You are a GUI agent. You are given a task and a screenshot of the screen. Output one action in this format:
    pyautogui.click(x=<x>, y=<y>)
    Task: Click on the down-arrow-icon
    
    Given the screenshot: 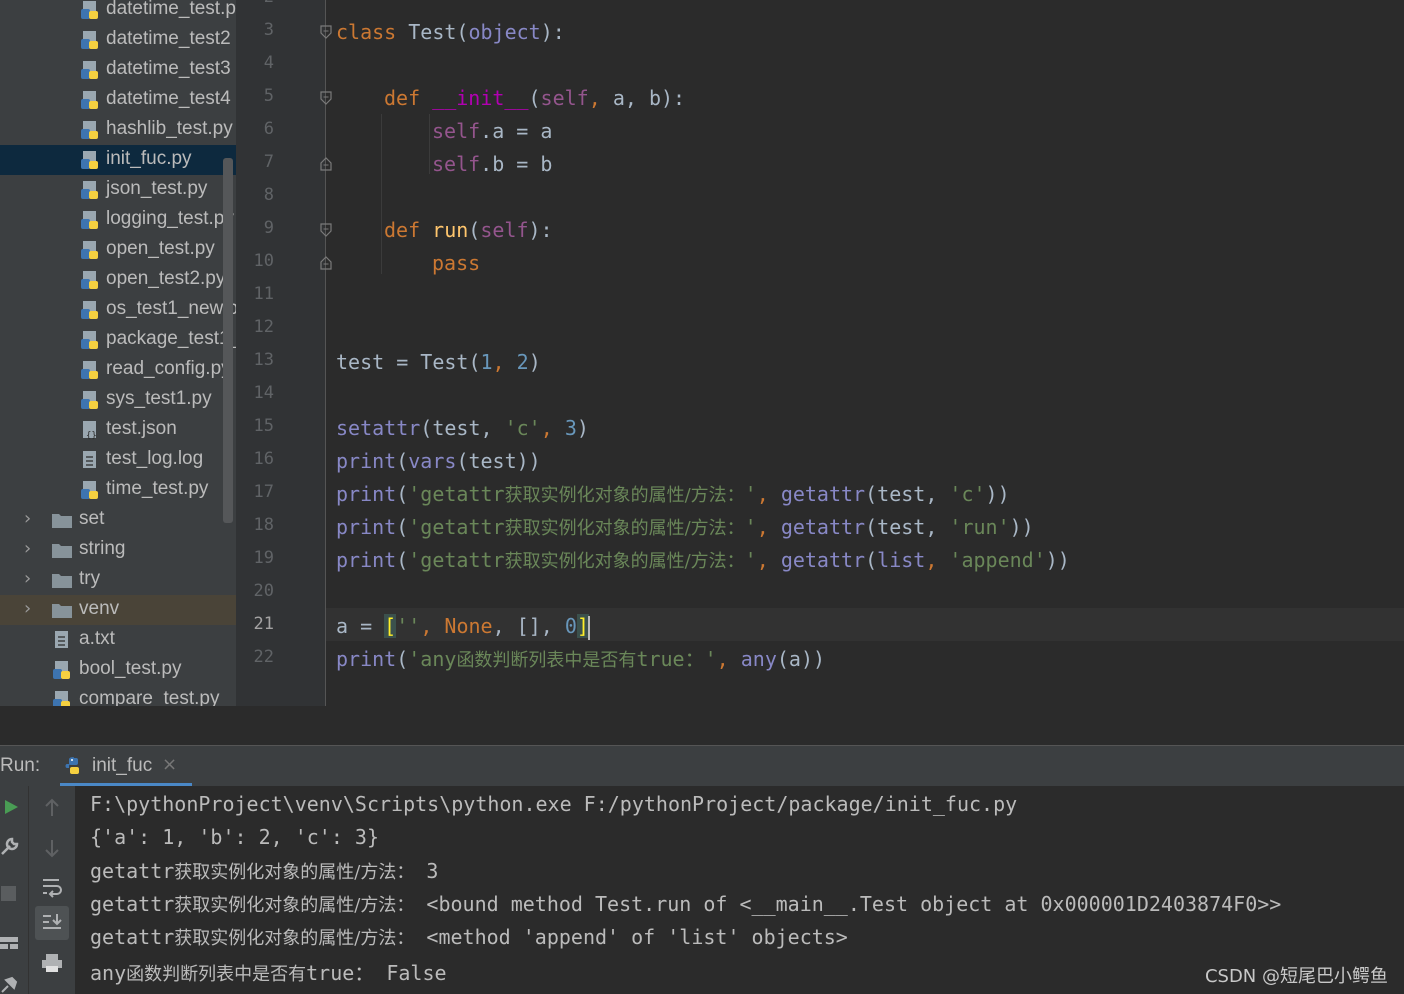 What is the action you would take?
    pyautogui.click(x=52, y=848)
    